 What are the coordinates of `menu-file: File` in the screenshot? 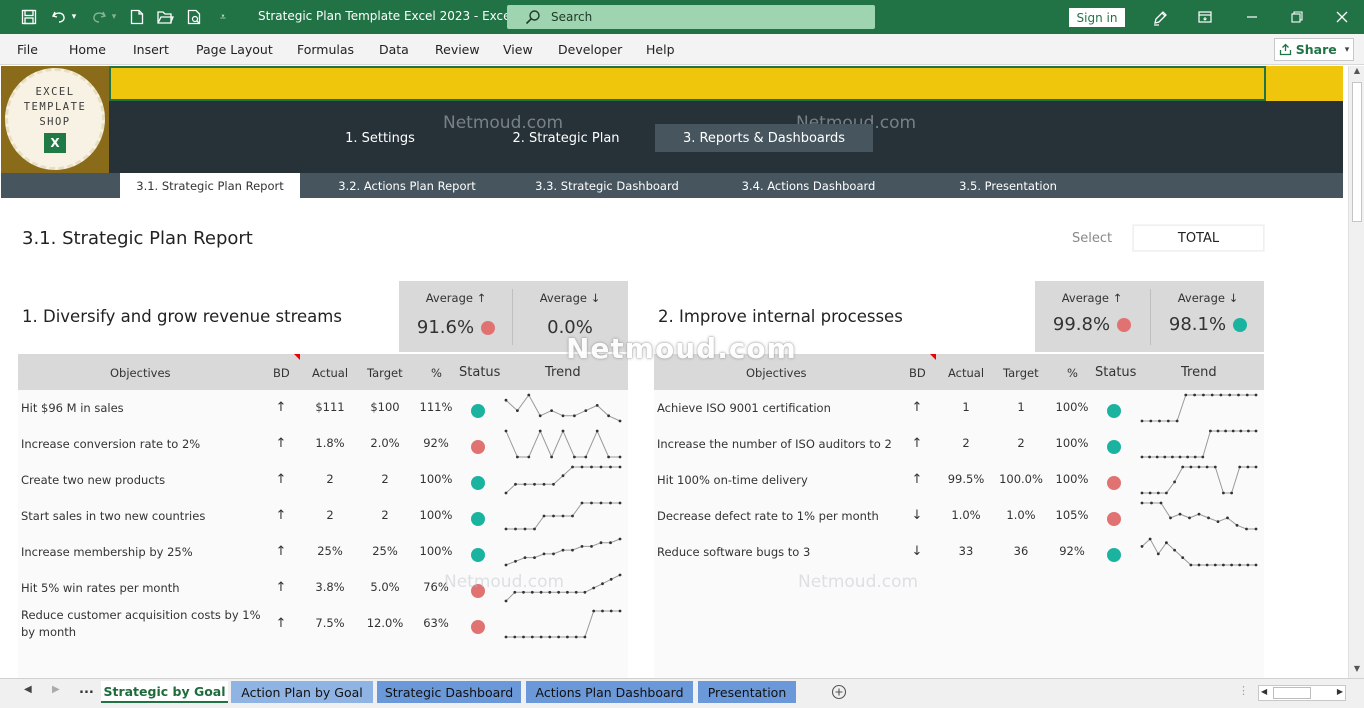 It's located at (27, 49).